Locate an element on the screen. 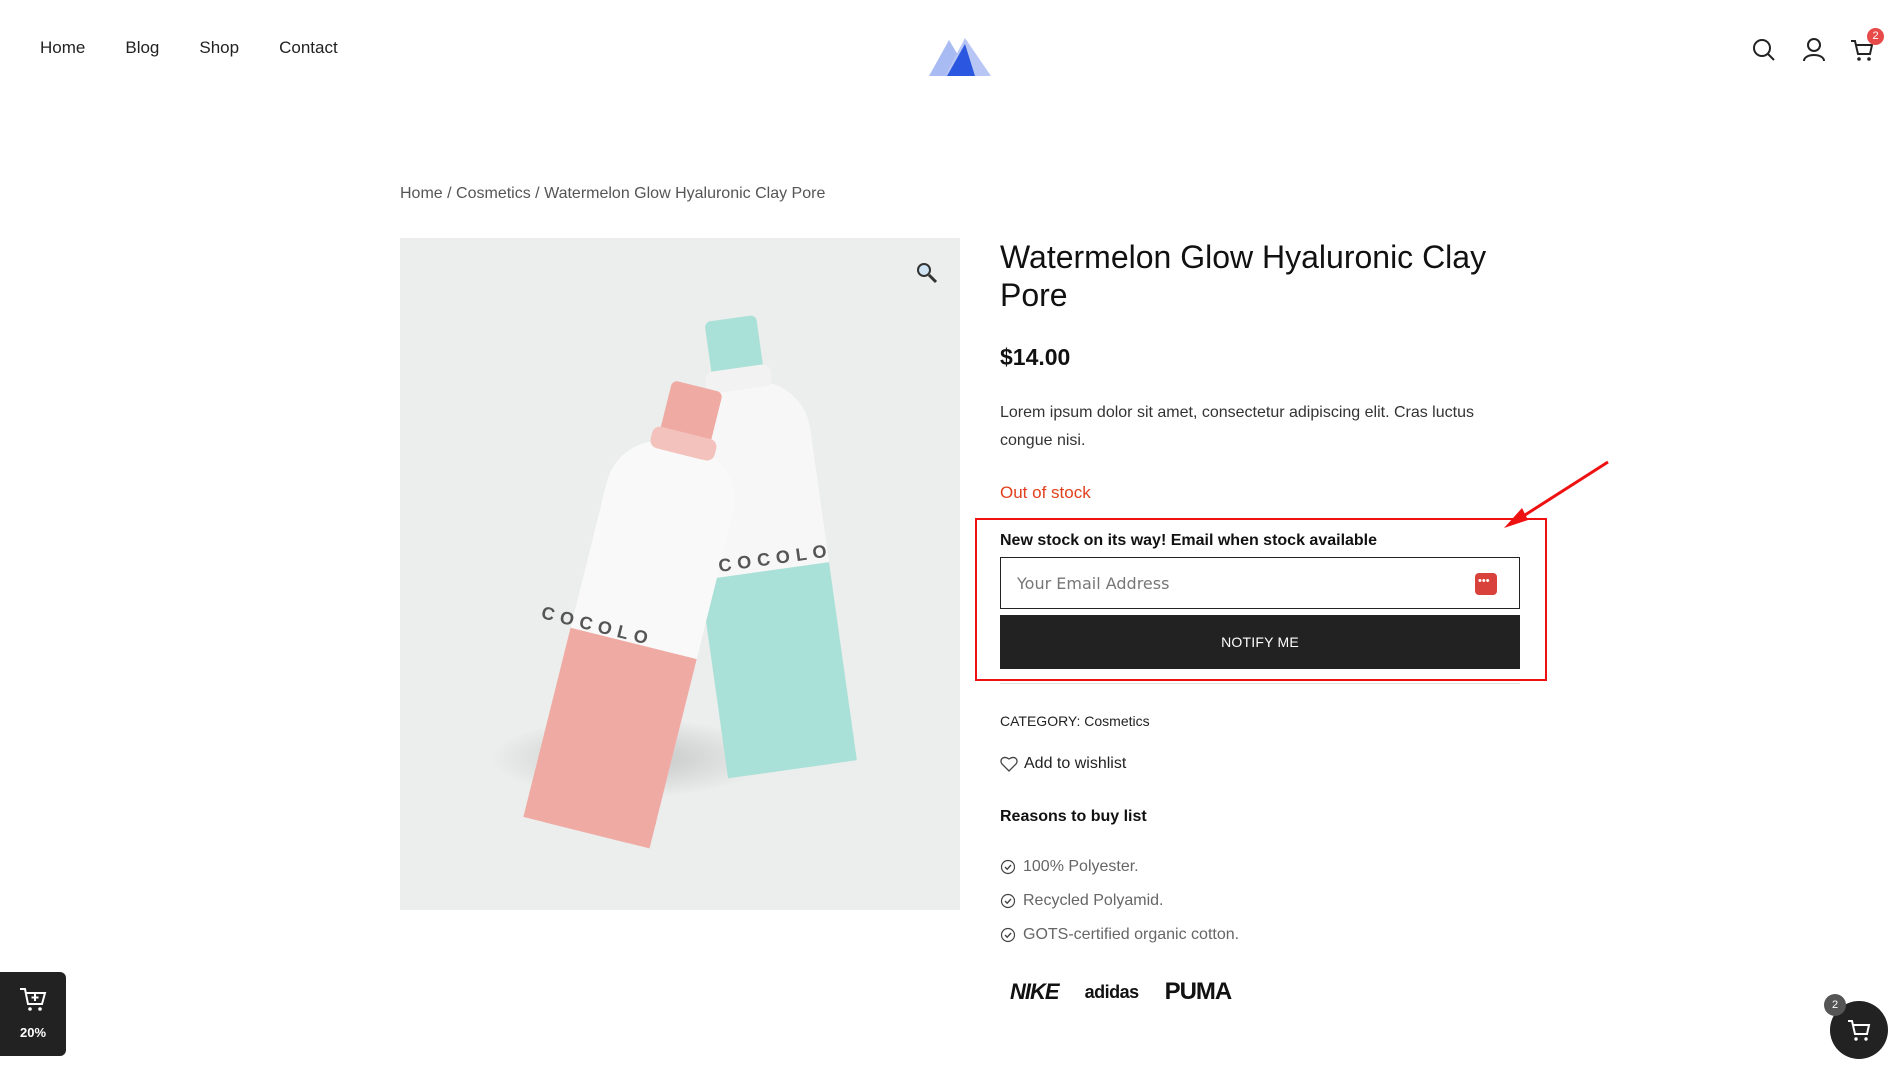 This screenshot has height=1080, width=1903. user-icon is located at coordinates (1814, 50).